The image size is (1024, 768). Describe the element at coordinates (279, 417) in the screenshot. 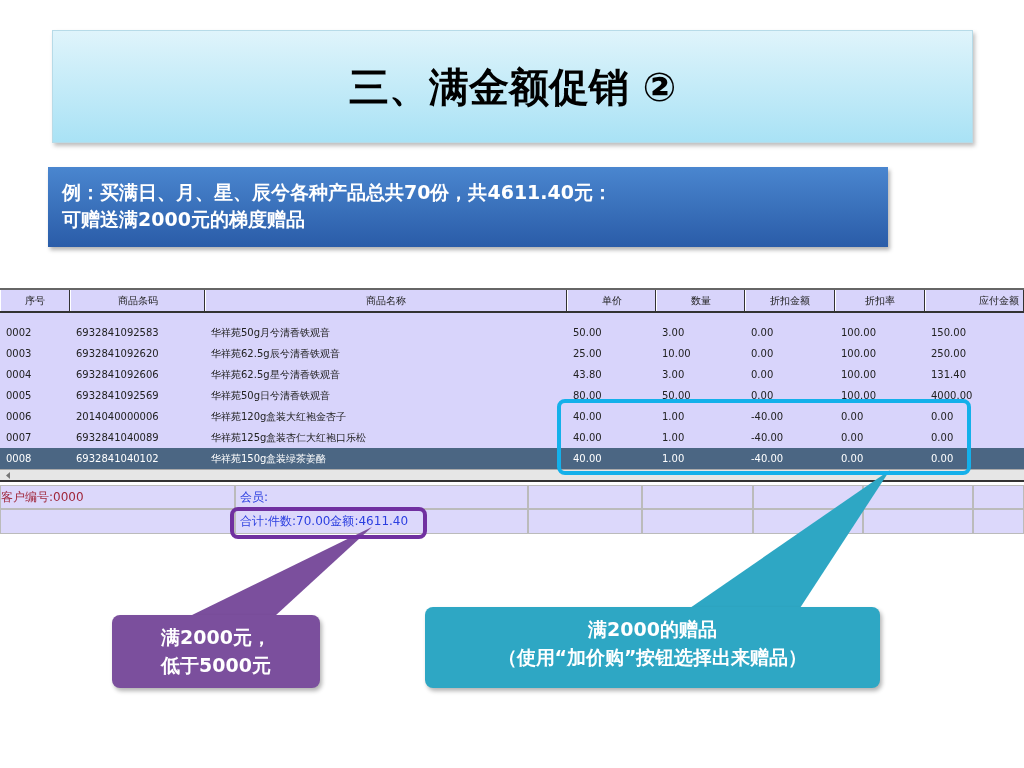

I see `table-cell-text: 华祥苑120g盒装大红袍金杏子` at that location.